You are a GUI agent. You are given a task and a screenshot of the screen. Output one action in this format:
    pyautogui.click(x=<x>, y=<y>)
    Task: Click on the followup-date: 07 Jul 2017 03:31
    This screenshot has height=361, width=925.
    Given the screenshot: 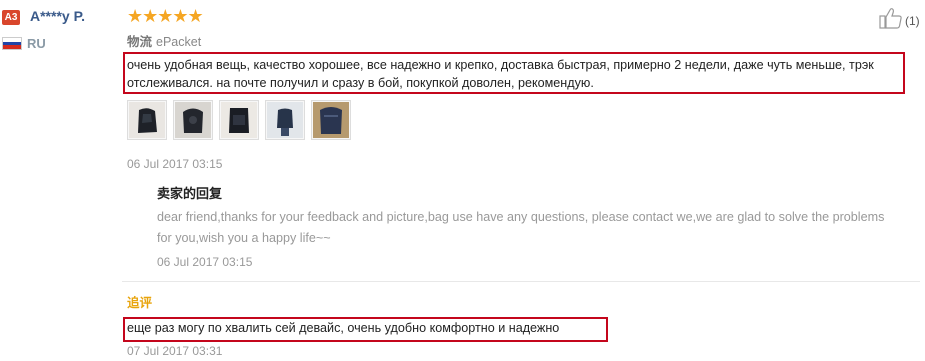 What is the action you would take?
    pyautogui.click(x=175, y=351)
    